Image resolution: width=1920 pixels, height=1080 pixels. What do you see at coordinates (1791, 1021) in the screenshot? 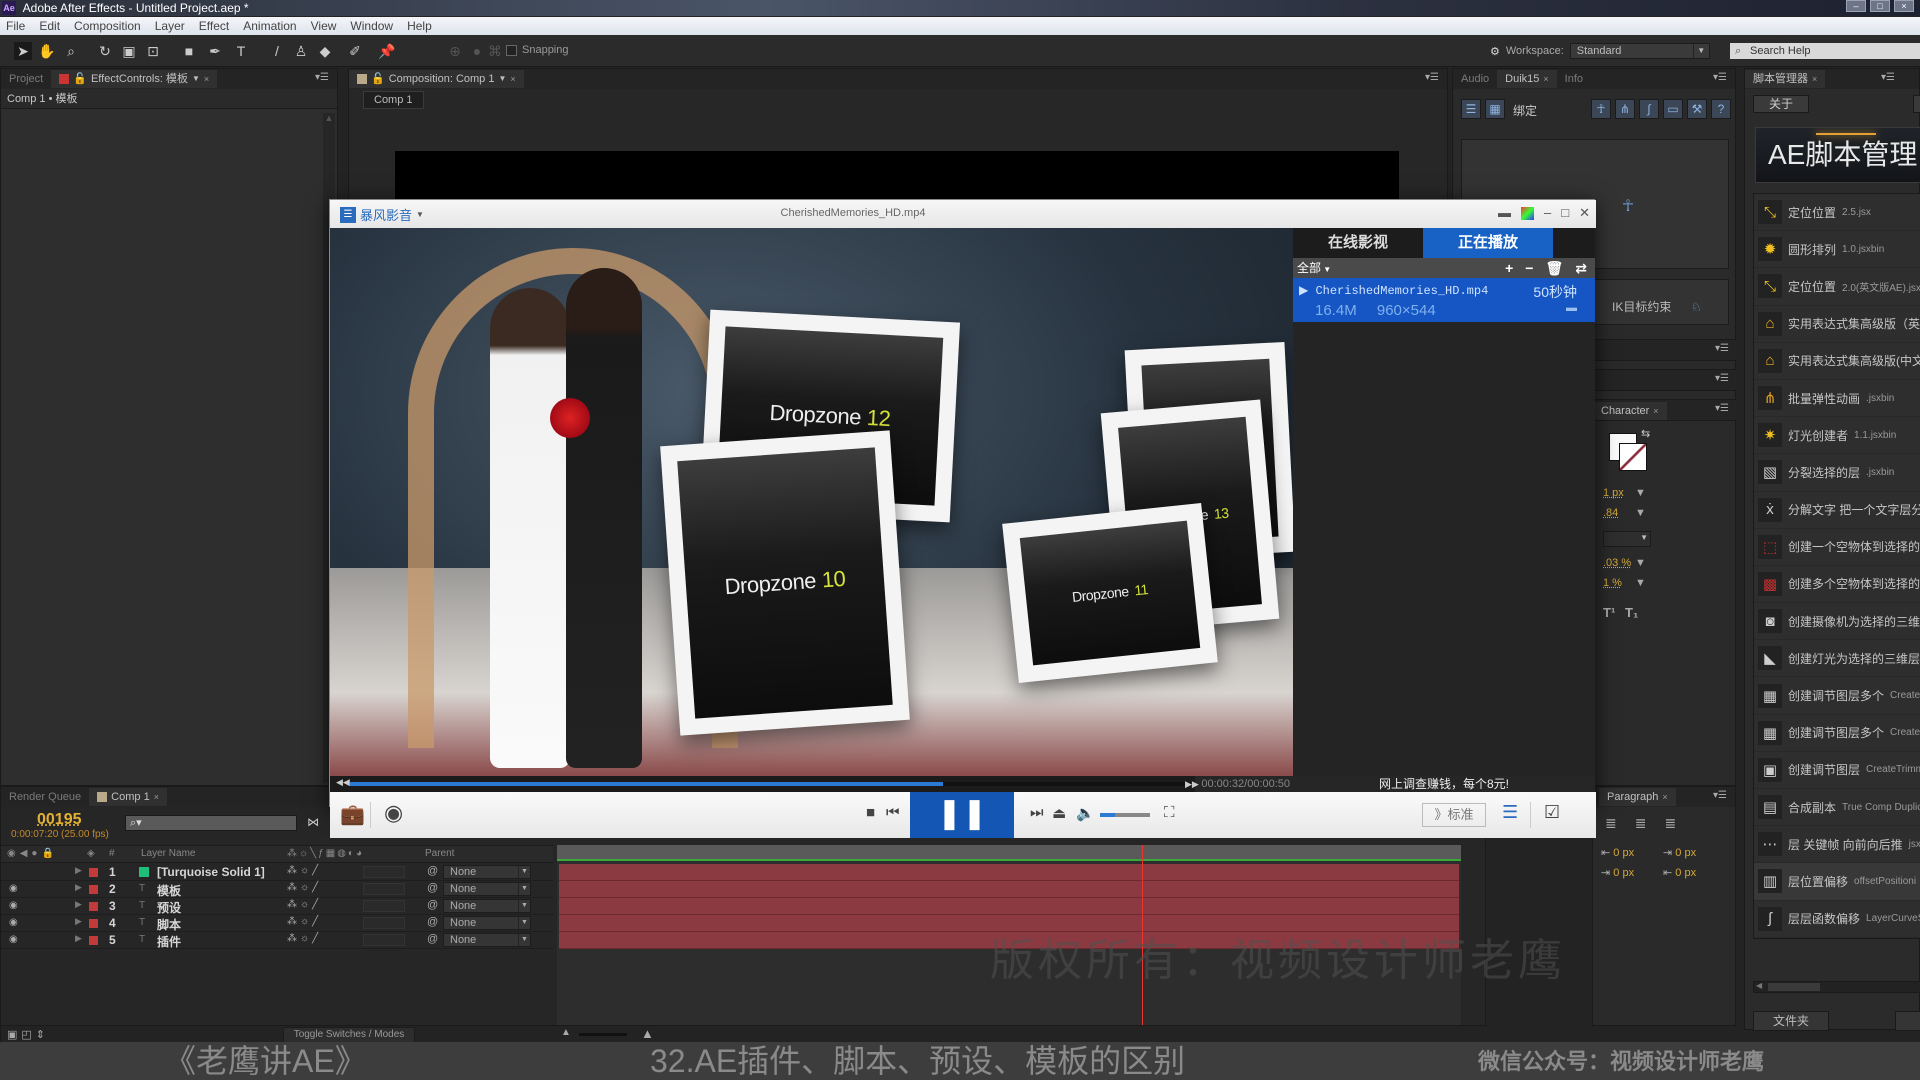
I see `folder-button: 文件夹` at bounding box center [1791, 1021].